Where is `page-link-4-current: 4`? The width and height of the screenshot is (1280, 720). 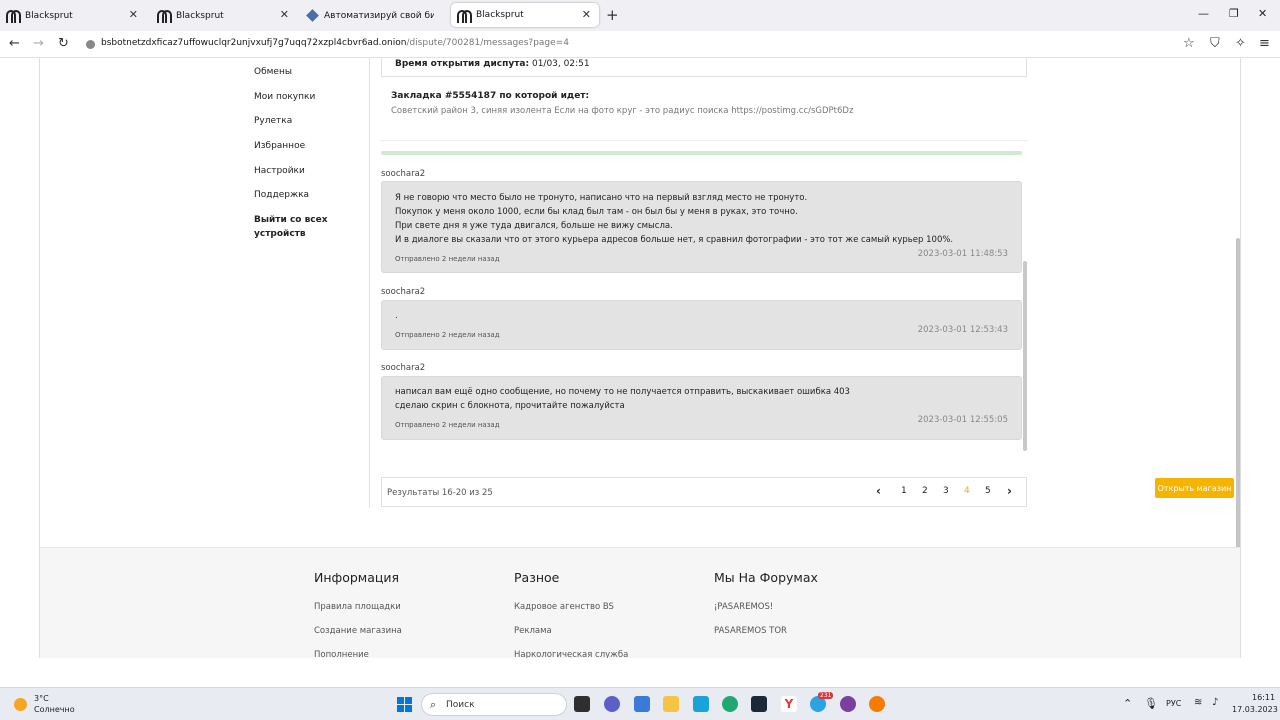
page-link-4-current: 4 is located at coordinates (967, 491).